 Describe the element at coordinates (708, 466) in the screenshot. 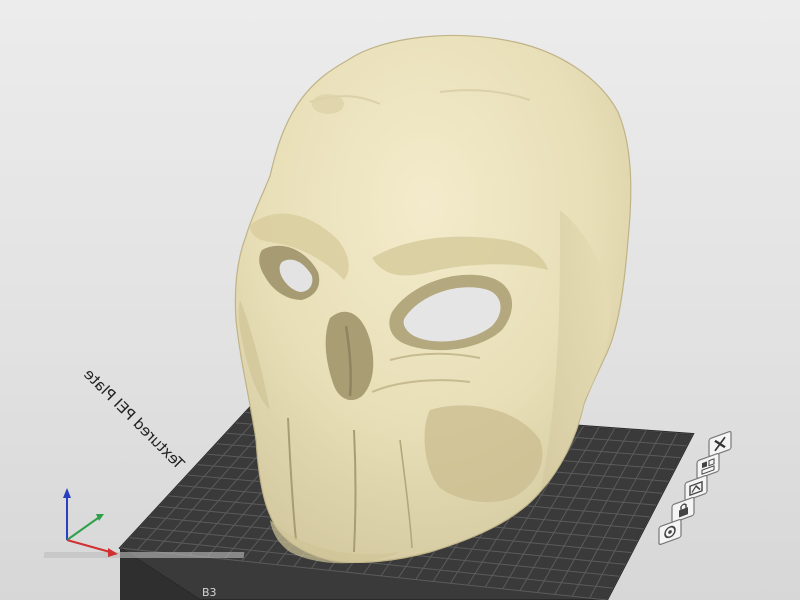

I see `arrange-plate-button` at that location.